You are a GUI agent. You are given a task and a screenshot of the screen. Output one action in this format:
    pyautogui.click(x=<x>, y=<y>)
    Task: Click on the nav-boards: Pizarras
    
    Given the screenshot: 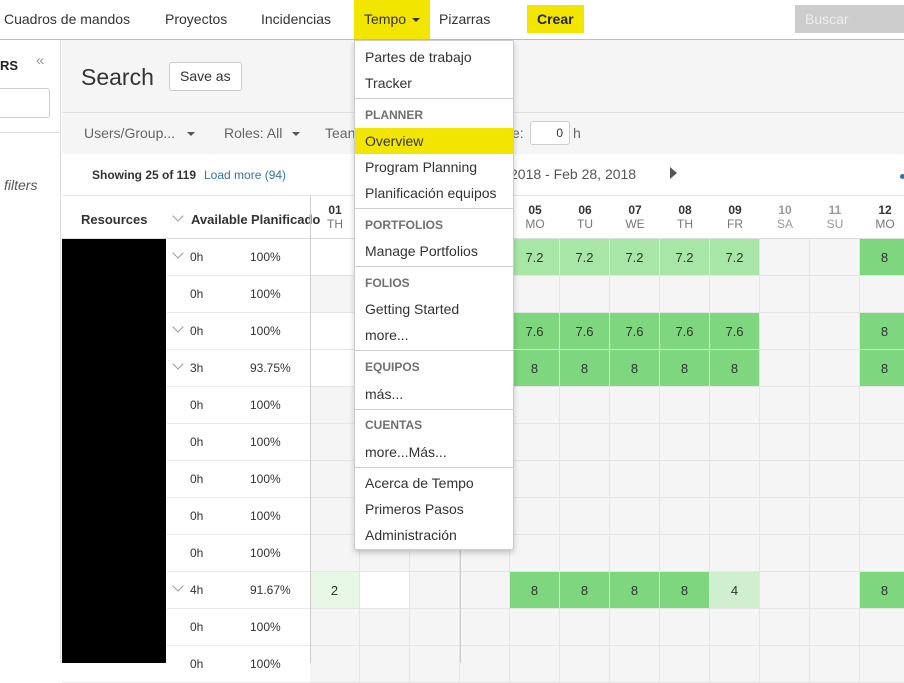 What is the action you would take?
    pyautogui.click(x=464, y=19)
    